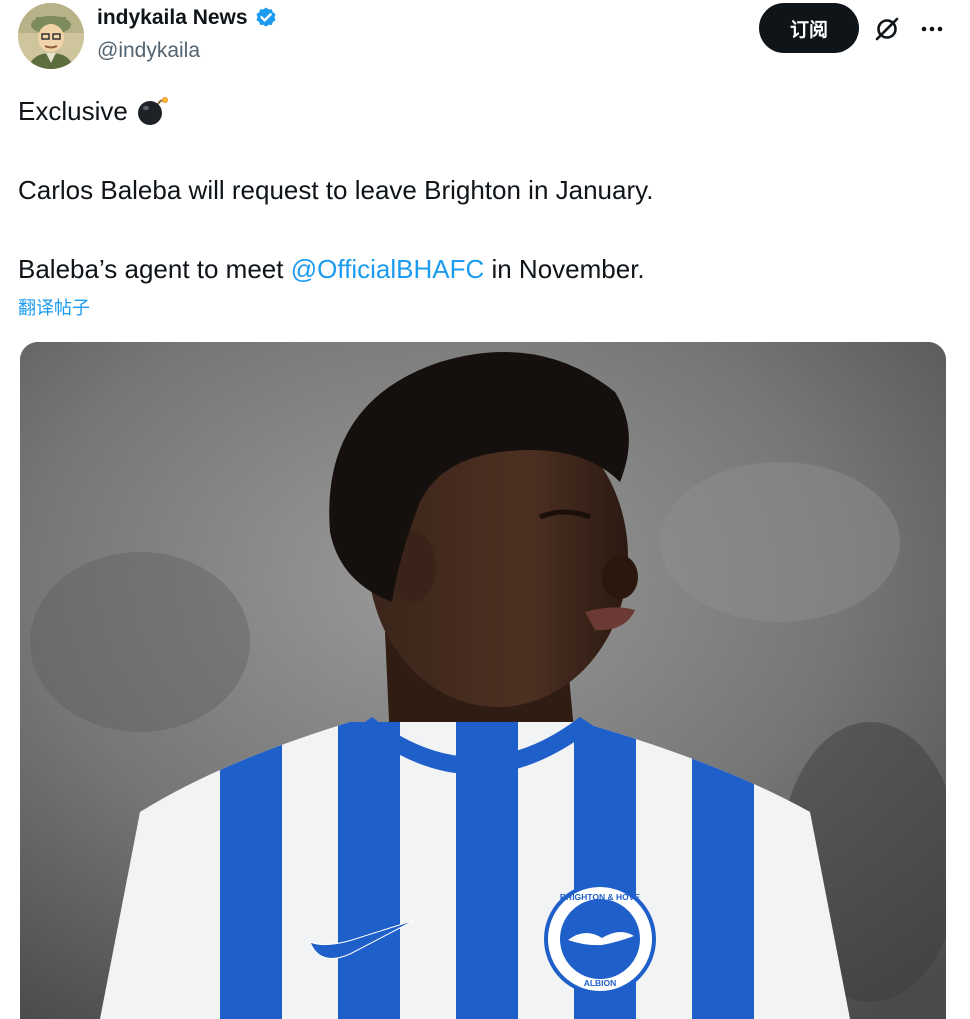  Describe the element at coordinates (54, 307) in the screenshot. I see `translate-post-link: 翻译帖子` at that location.